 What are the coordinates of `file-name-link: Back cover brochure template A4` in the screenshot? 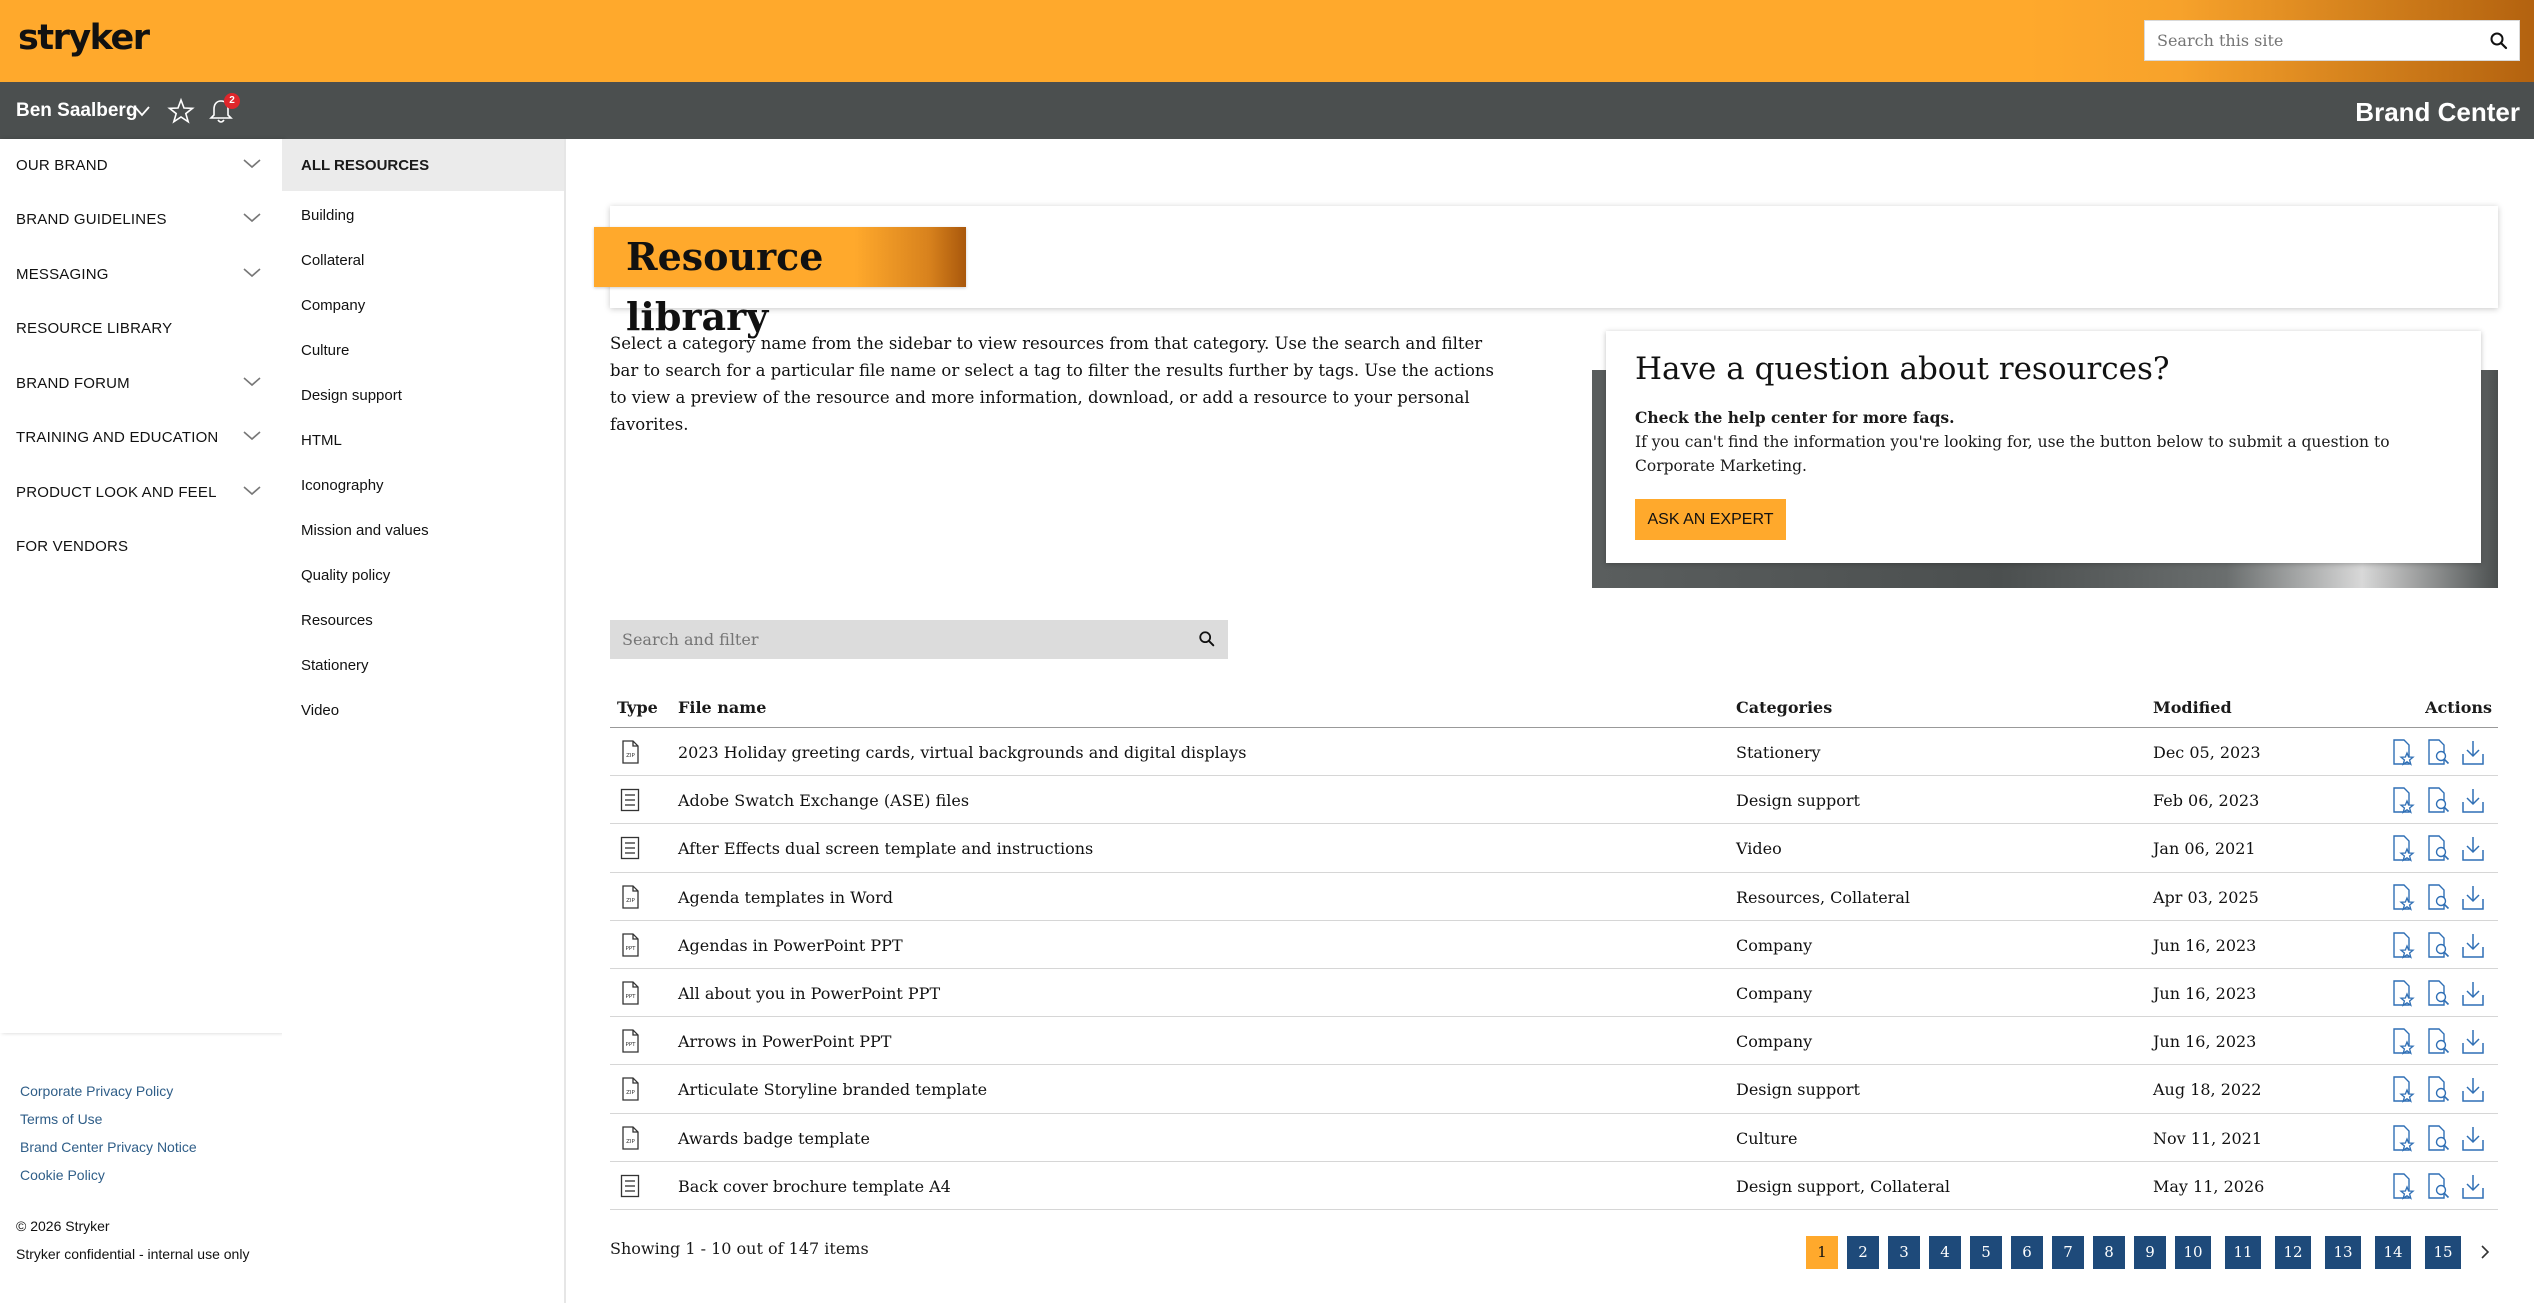 It's located at (814, 1186).